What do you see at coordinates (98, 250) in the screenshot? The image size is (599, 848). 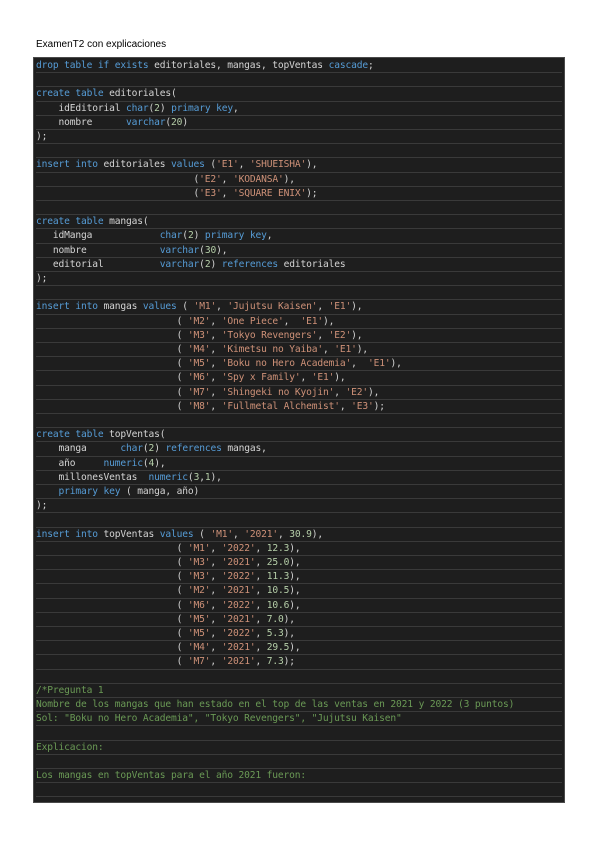 I see `code-token: nombre` at bounding box center [98, 250].